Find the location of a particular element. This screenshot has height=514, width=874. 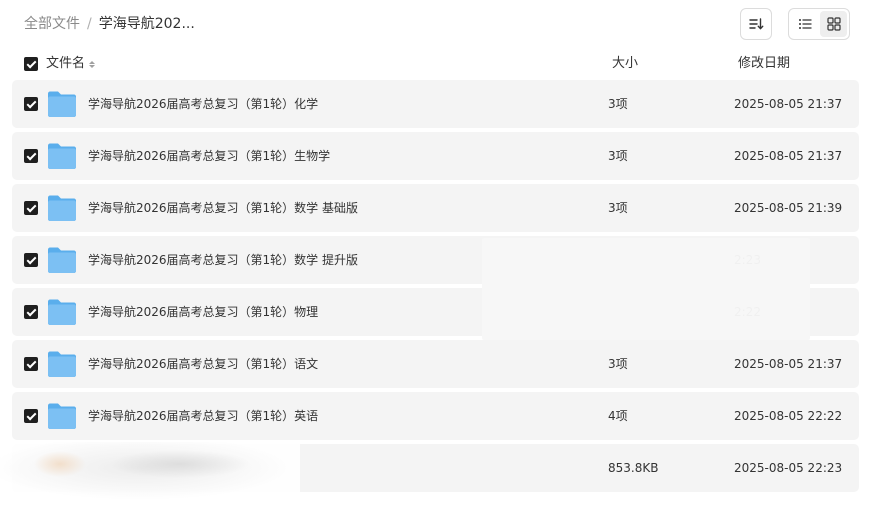

grid-view-button is located at coordinates (833, 24).